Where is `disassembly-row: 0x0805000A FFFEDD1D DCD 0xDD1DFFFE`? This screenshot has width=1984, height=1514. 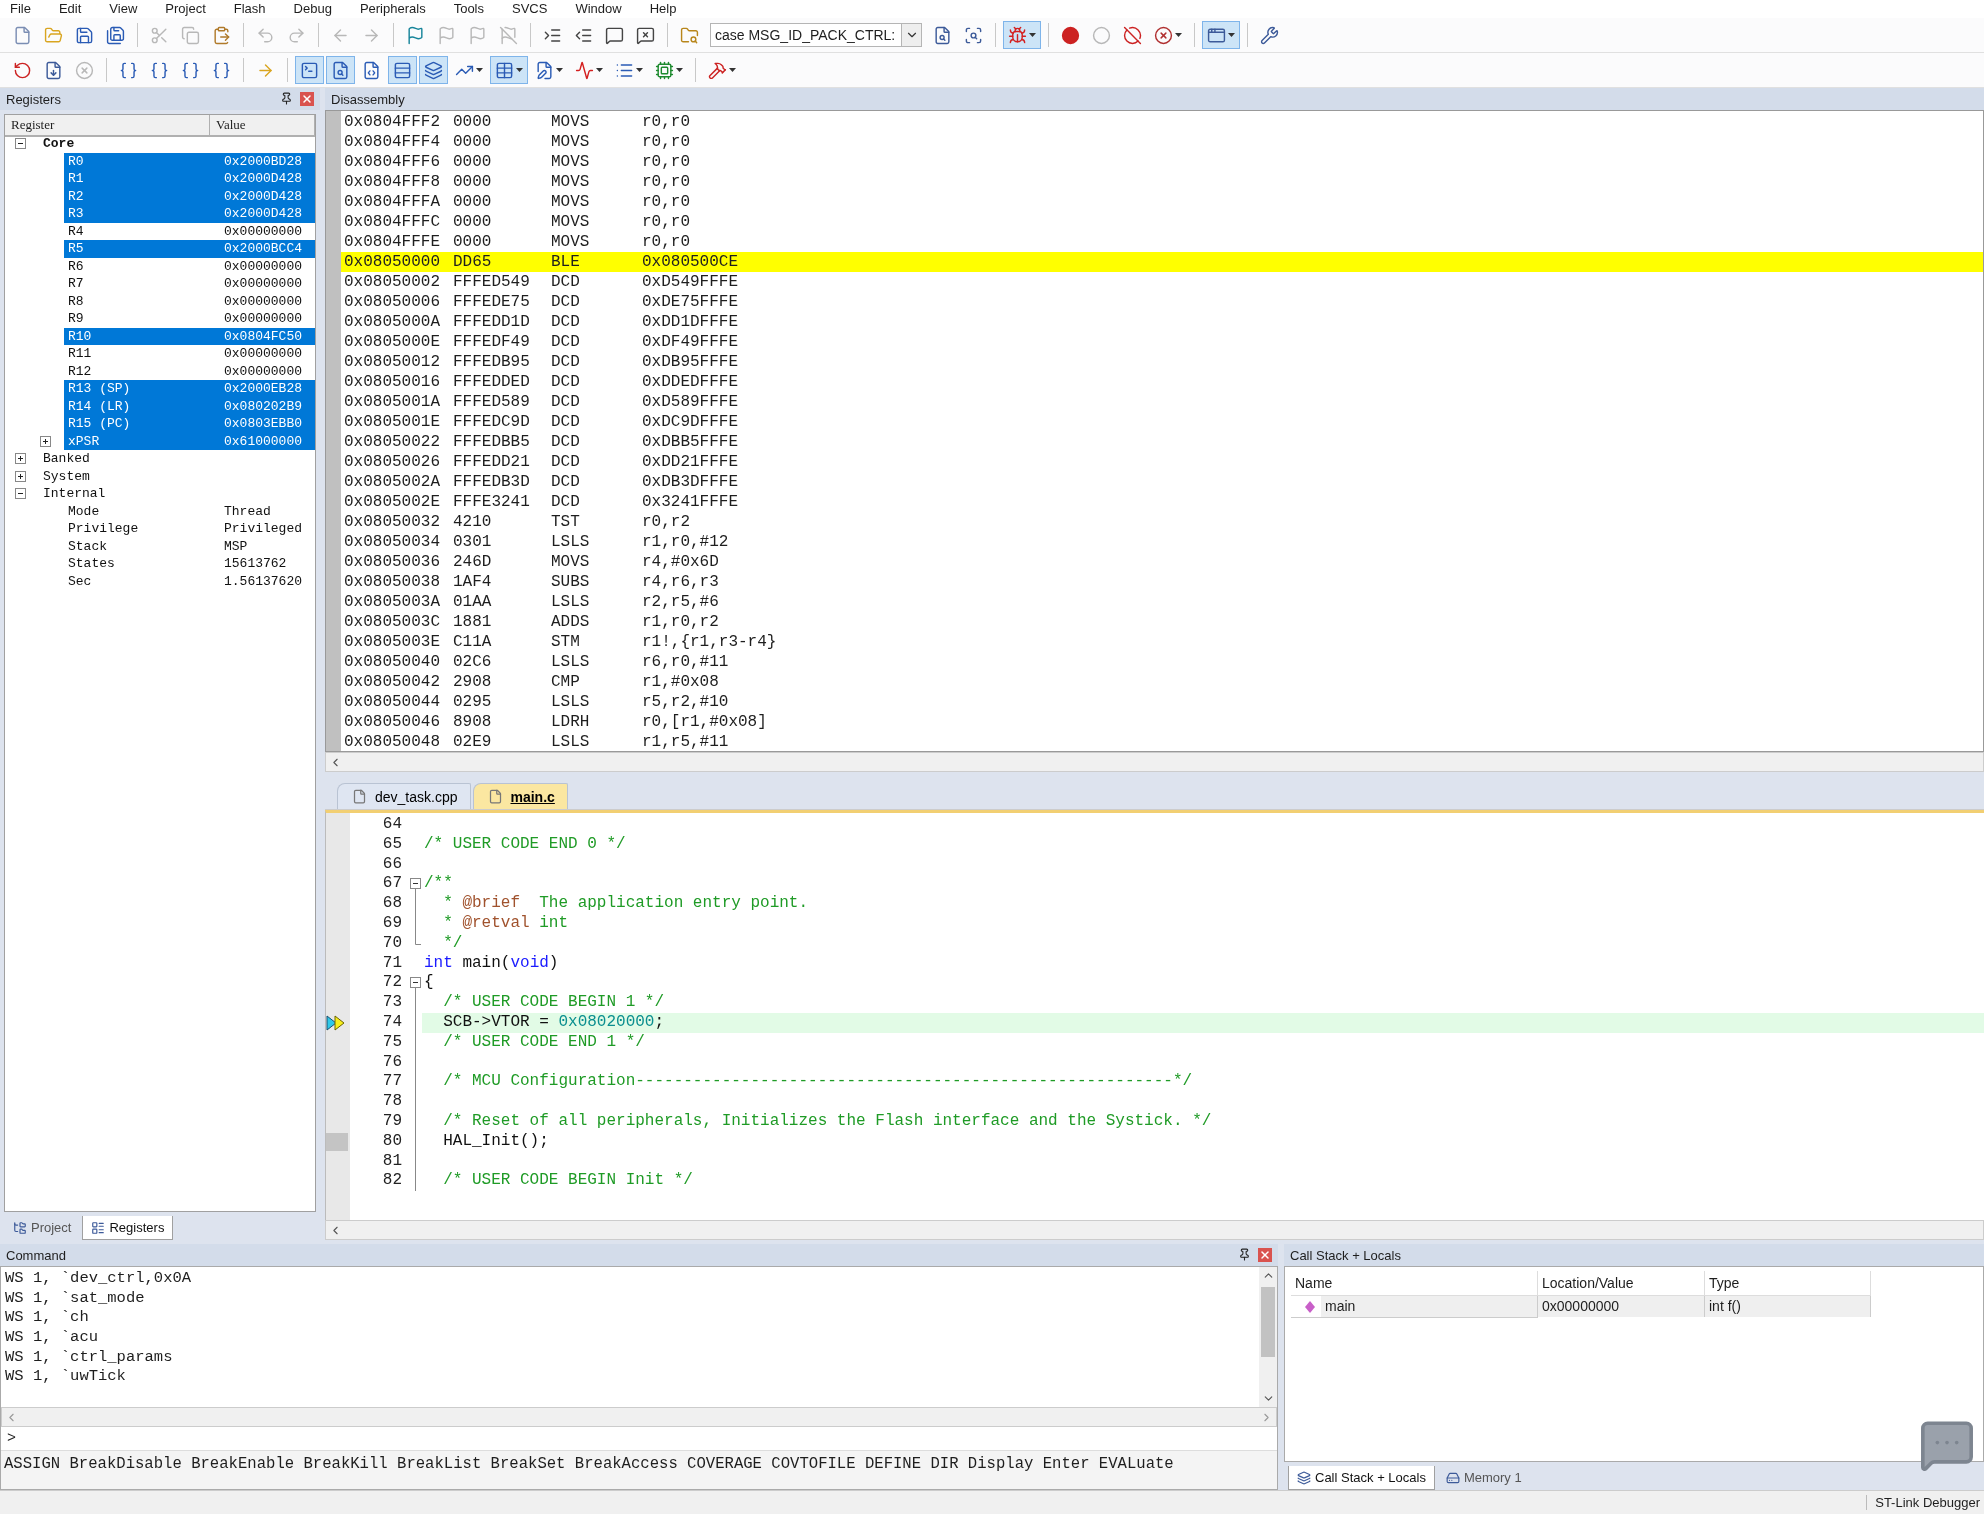 disassembly-row: 0x0805000A FFFEDD1D DCD 0xDD1DFFFE is located at coordinates (1162, 322).